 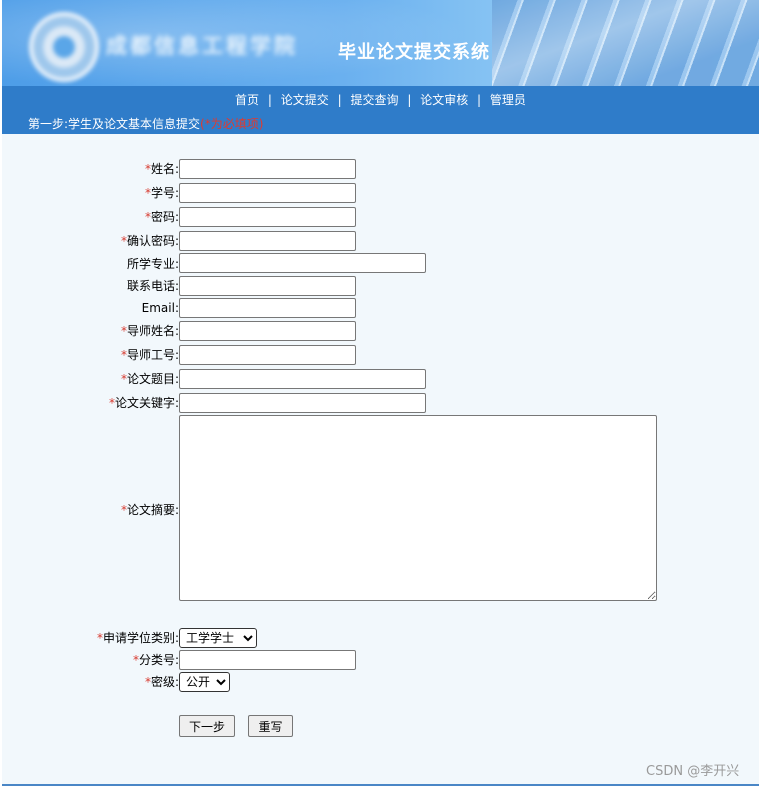 I want to click on student-id-label: *学号:, so click(x=161, y=193).